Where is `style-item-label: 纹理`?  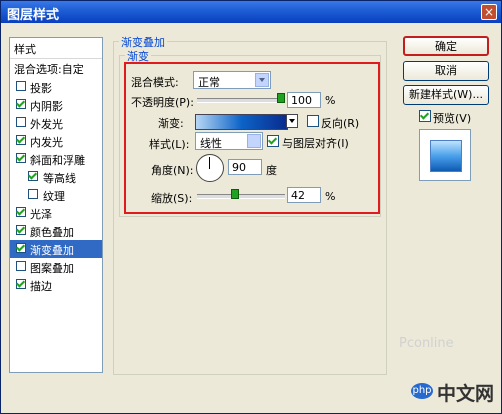 style-item-label: 纹理 is located at coordinates (54, 196).